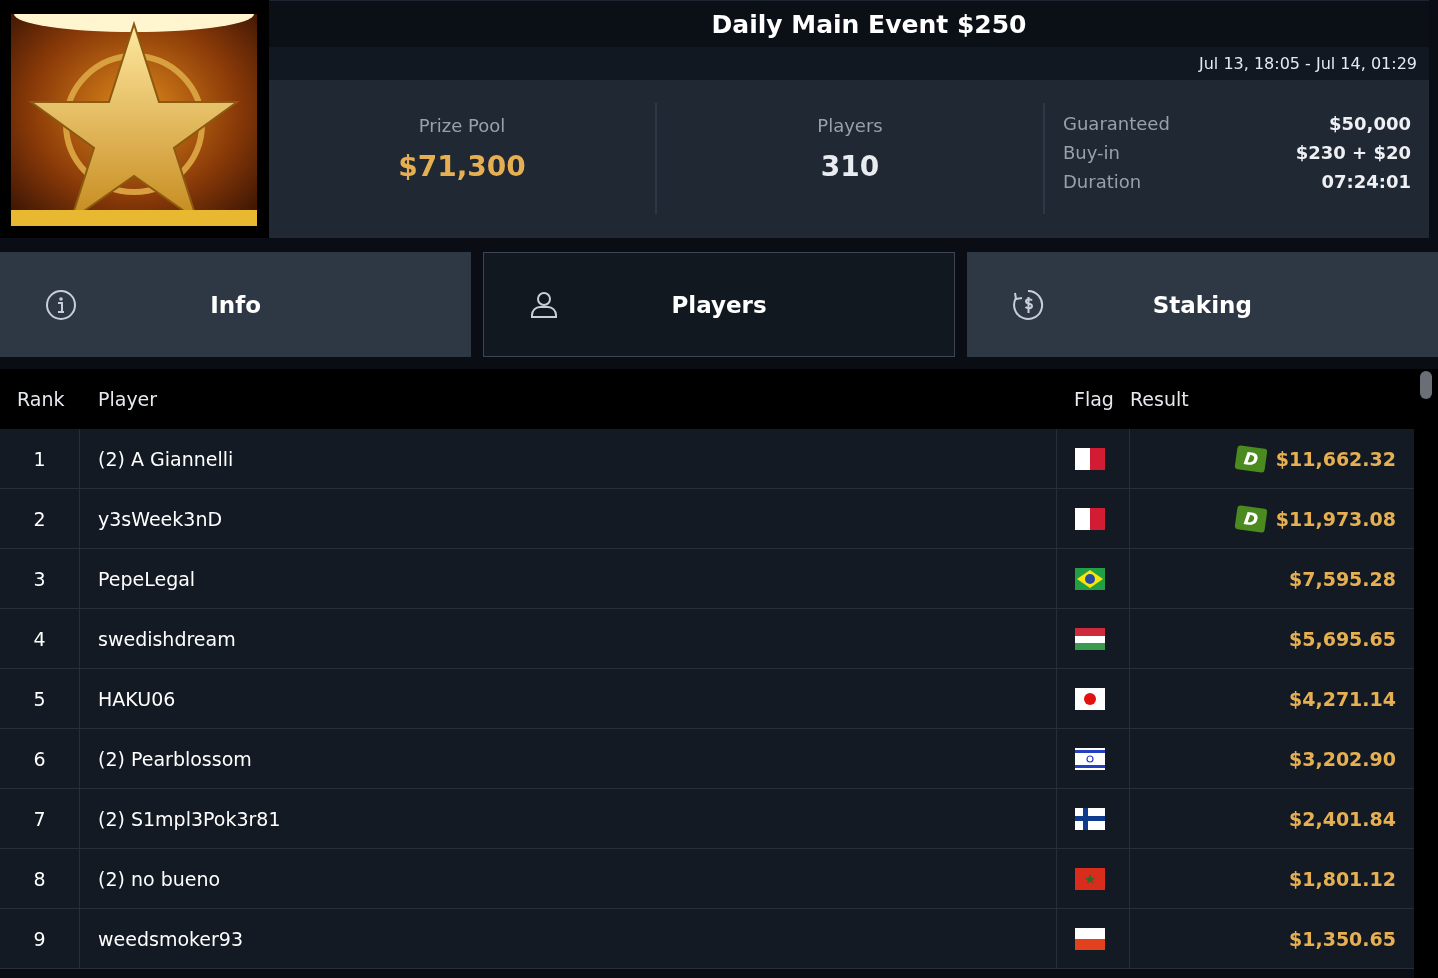 The image size is (1438, 978). Describe the element at coordinates (1342, 878) in the screenshot. I see `result-amount: $1,801.12` at that location.